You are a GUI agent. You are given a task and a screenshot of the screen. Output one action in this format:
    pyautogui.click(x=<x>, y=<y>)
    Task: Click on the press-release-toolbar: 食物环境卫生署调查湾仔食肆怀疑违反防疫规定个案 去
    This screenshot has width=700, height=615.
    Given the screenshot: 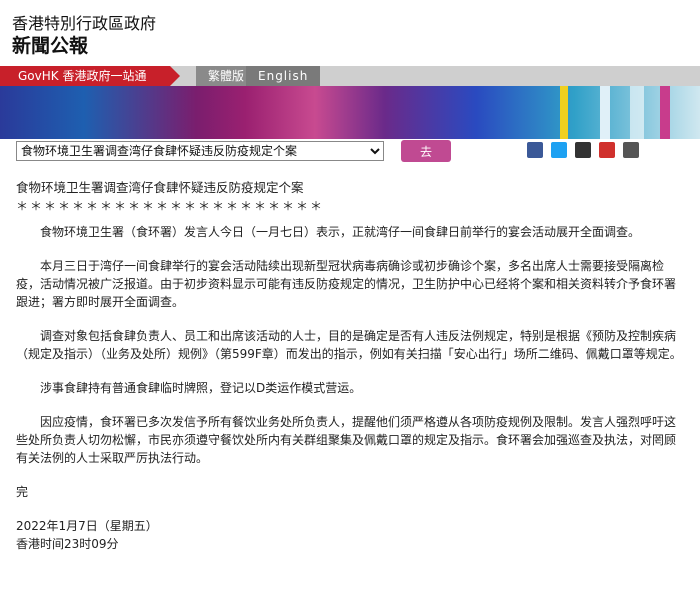 What is the action you would take?
    pyautogui.click(x=350, y=159)
    